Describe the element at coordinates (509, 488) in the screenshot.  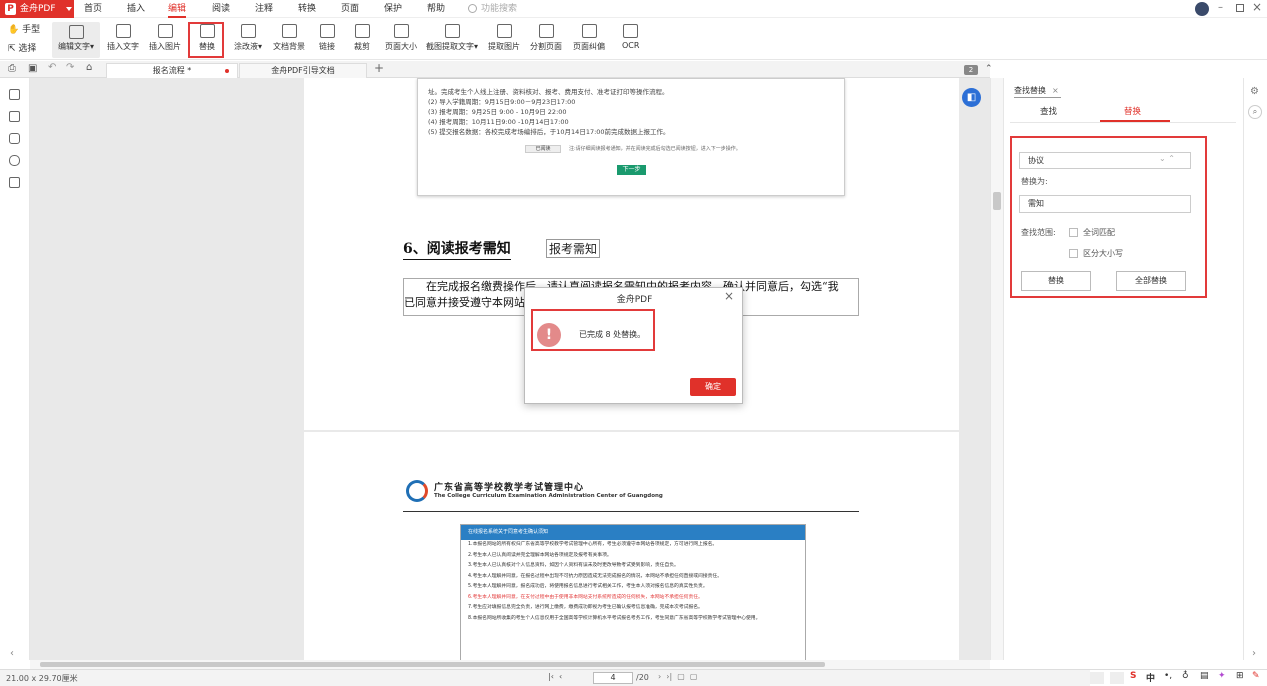
I see `org-title: 广东省高等学校教学考试管理中心` at that location.